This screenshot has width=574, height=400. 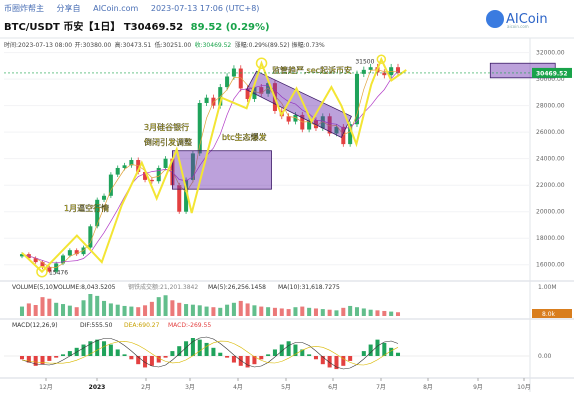 I want to click on x-tick-label: 7月, so click(x=381, y=387).